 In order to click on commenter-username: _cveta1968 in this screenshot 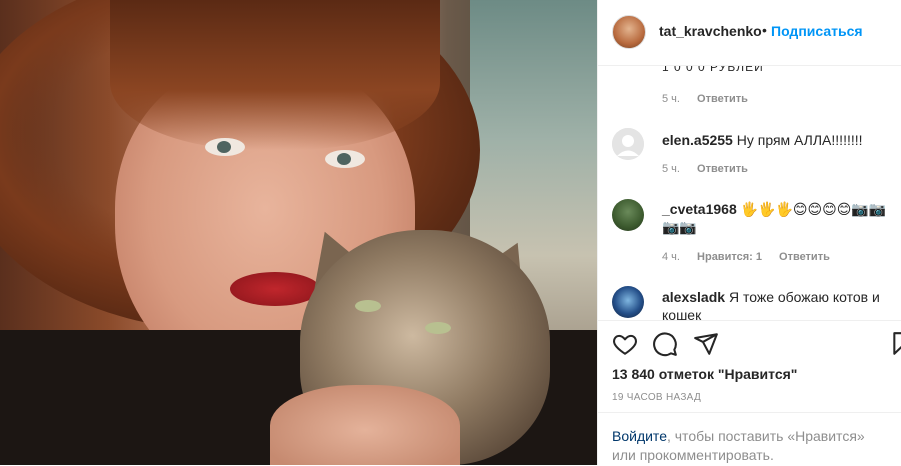, I will do `click(699, 209)`.